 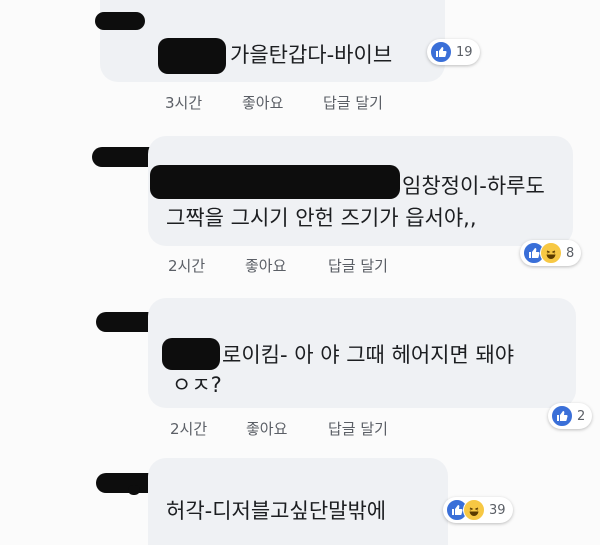 What do you see at coordinates (276, 511) in the screenshot?
I see `comment-text: 허각-디저블고싶단말밖에` at bounding box center [276, 511].